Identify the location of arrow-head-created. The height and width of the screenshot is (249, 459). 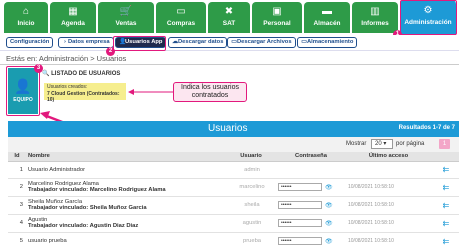
(131, 92).